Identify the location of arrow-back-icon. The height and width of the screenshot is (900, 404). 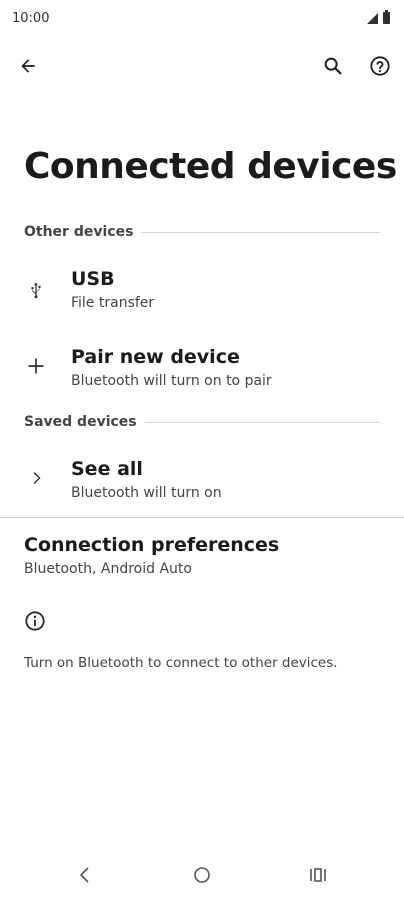
(28, 66).